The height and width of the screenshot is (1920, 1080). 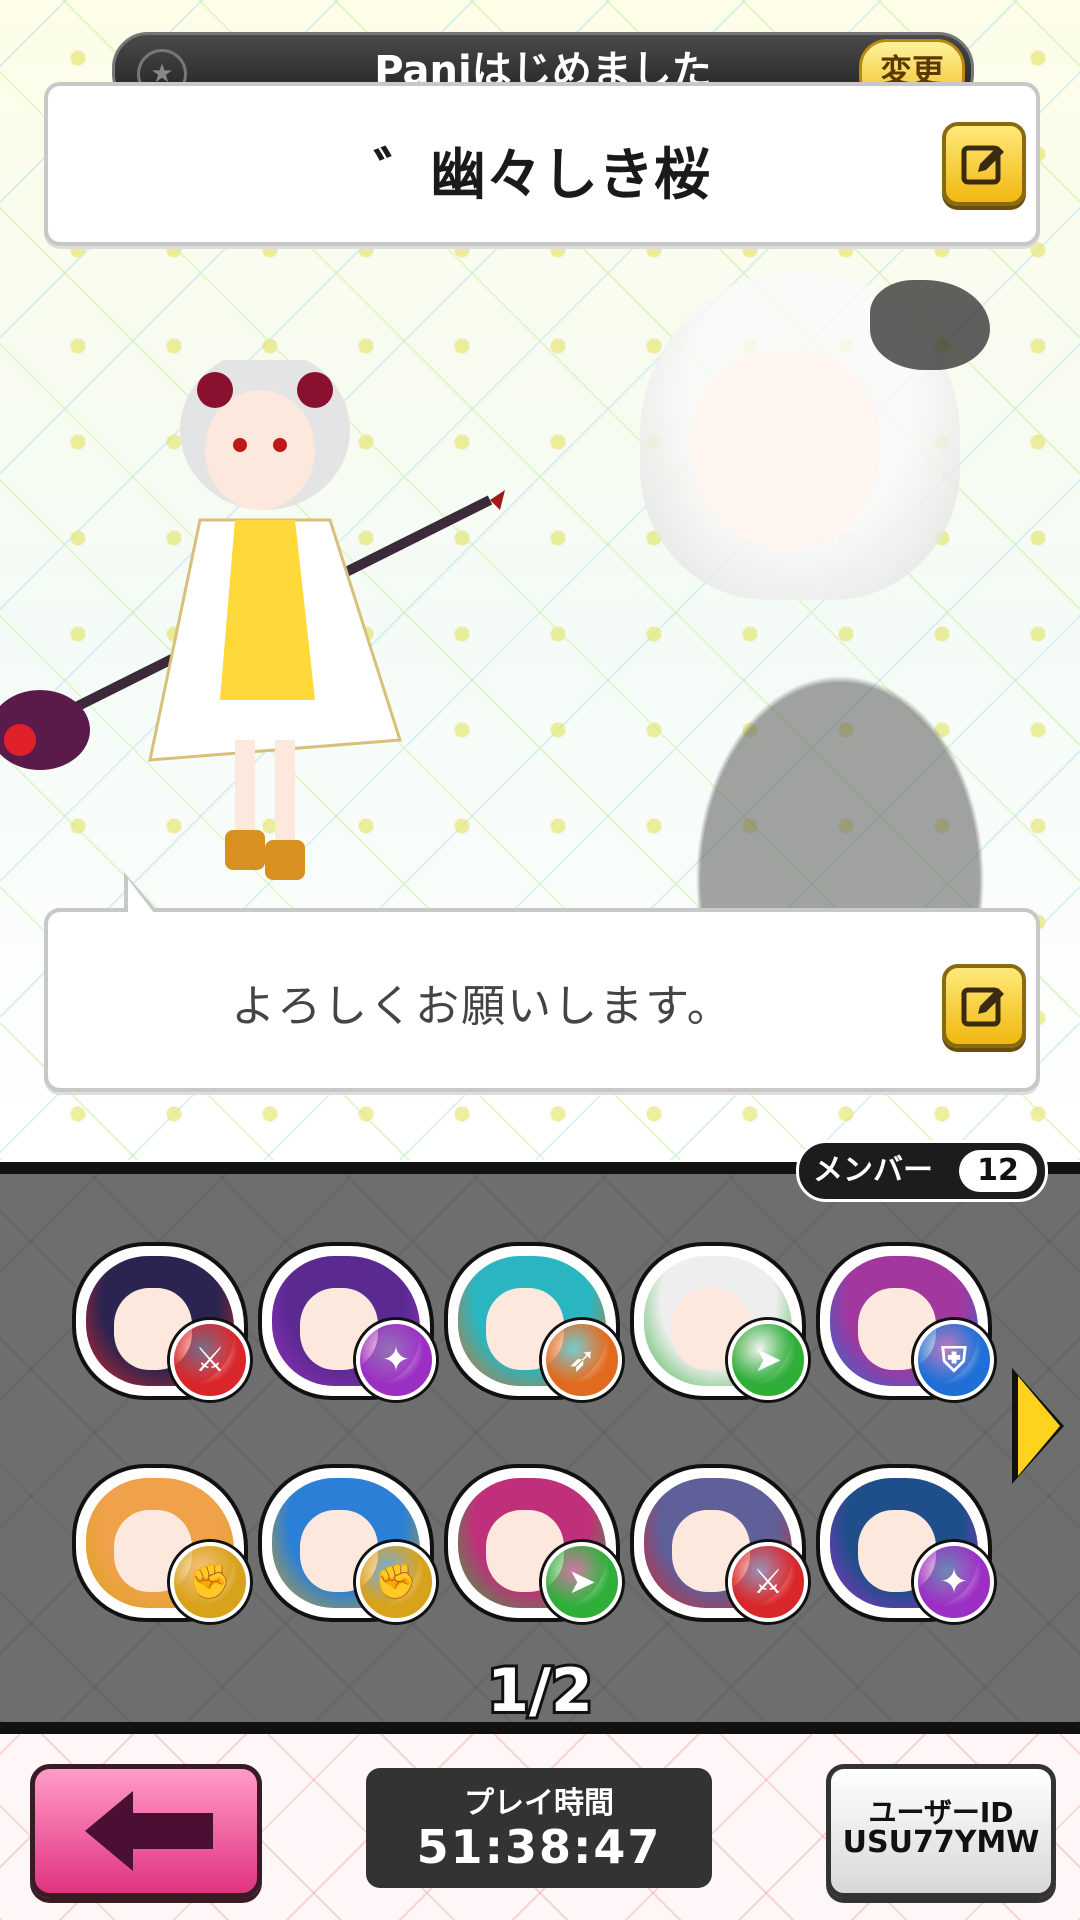 What do you see at coordinates (954, 1360) in the screenshot?
I see `shield-attribute-icon: ⛨` at bounding box center [954, 1360].